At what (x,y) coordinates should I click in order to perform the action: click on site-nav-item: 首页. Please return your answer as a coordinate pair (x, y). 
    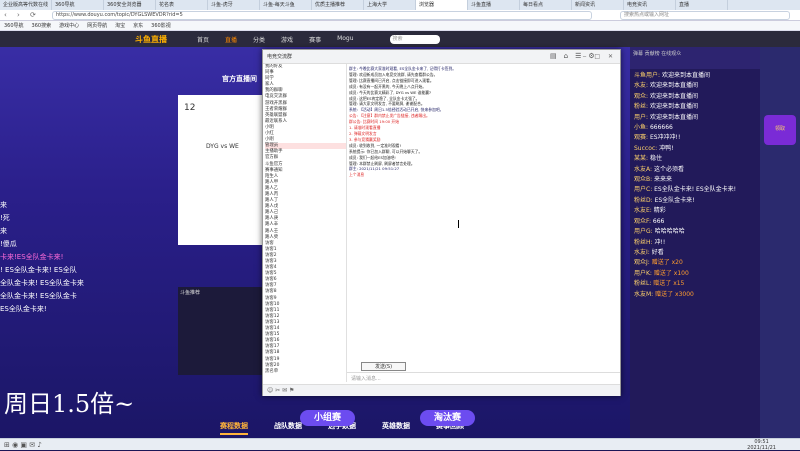
    Looking at the image, I should click on (203, 39).